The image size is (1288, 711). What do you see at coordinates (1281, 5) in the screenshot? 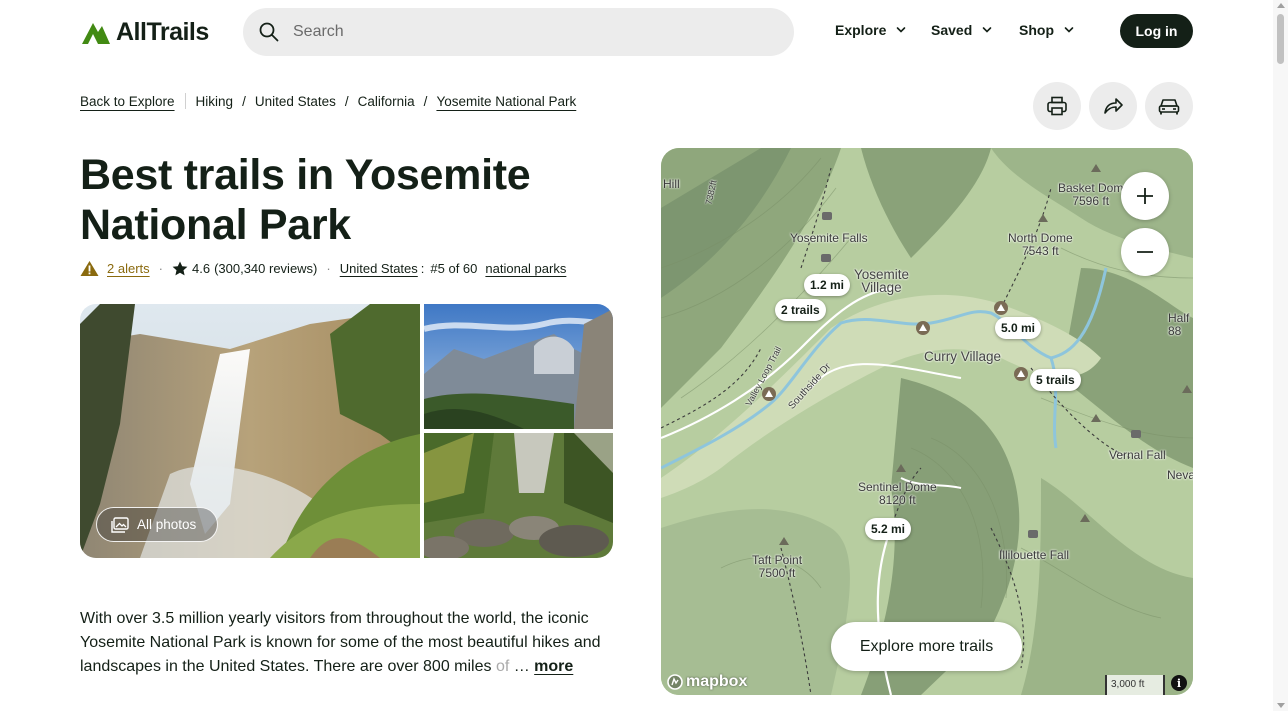
I see `scroll-up-arrow-icon` at bounding box center [1281, 5].